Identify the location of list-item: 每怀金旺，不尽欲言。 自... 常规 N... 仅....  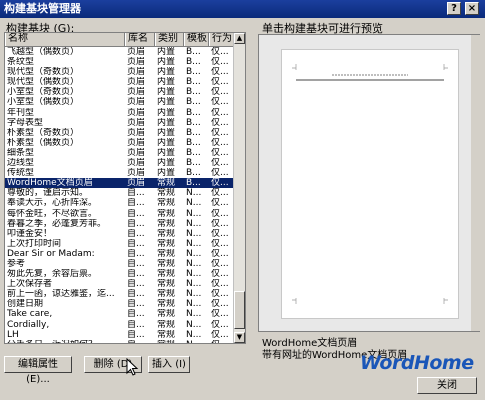
(121, 214).